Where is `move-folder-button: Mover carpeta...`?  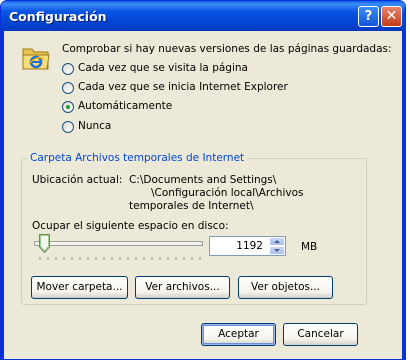 move-folder-button: Mover carpeta... is located at coordinates (79, 287).